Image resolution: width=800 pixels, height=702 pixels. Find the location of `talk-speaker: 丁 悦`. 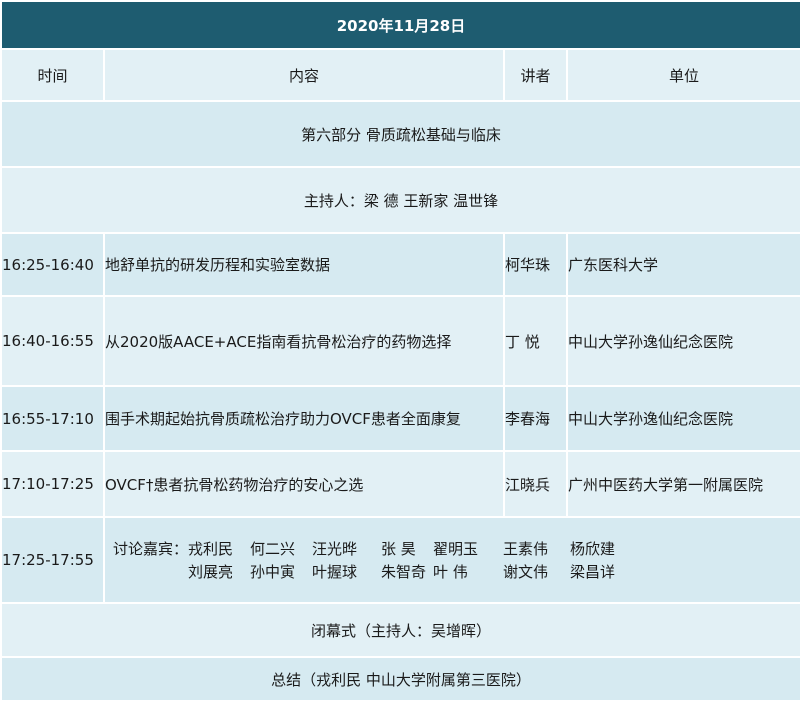

talk-speaker: 丁 悦 is located at coordinates (535, 341).